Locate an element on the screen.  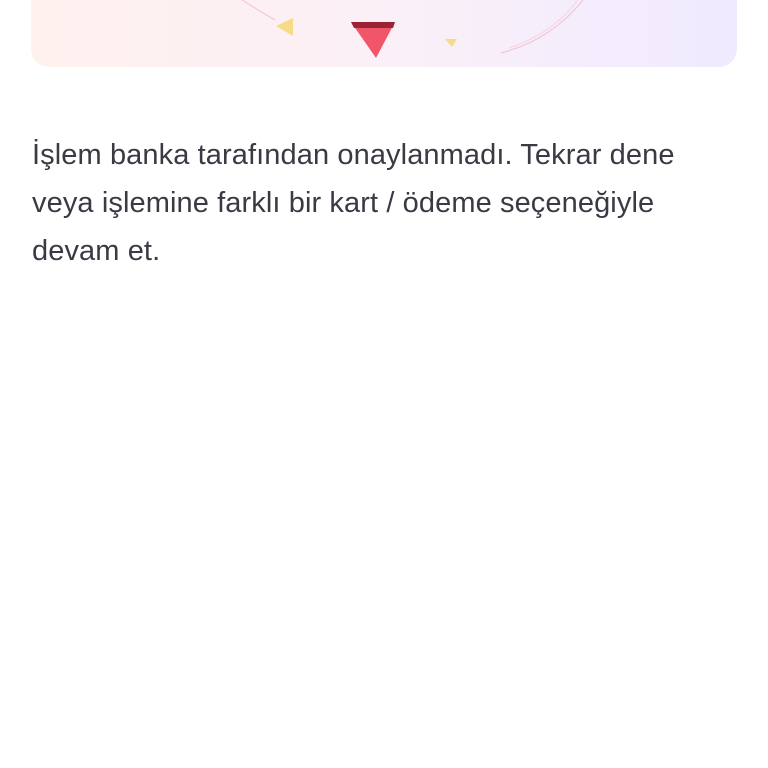
yellow-triangle-icon is located at coordinates (284, 27).